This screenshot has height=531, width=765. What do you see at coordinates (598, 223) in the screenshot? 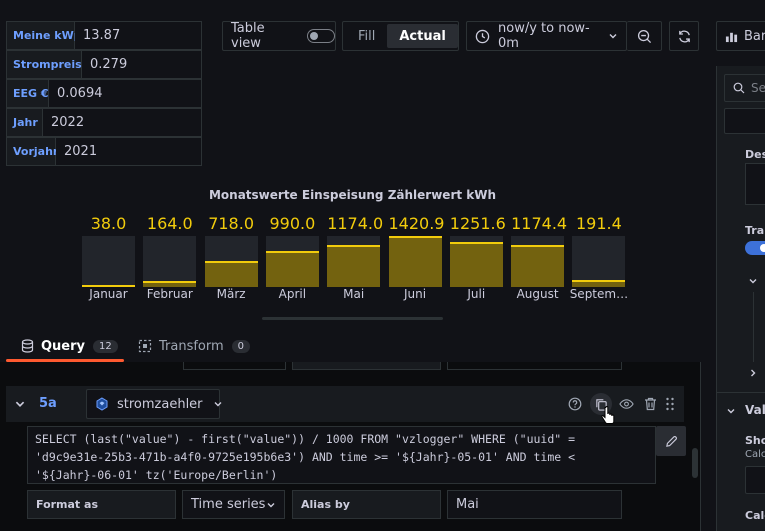
I see `bar-value-label: 191.4` at bounding box center [598, 223].